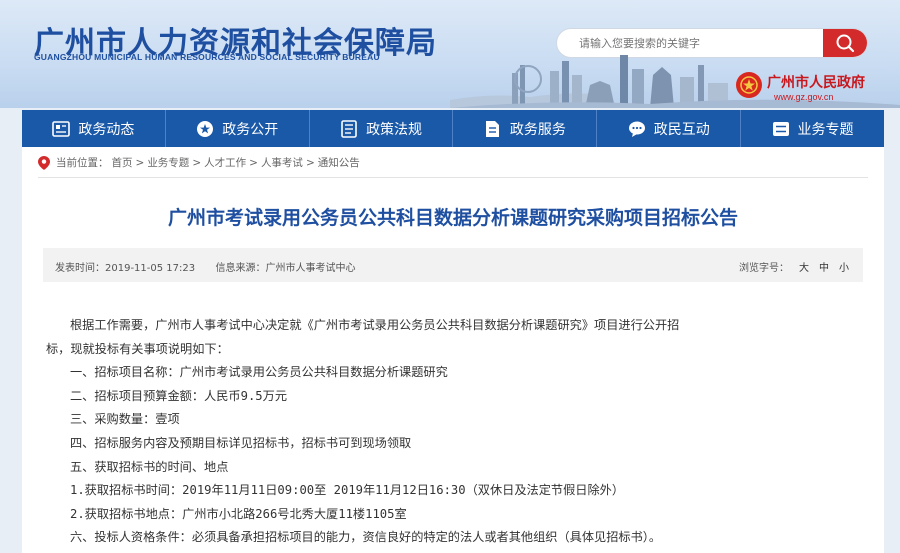 Image resolution: width=900 pixels, height=553 pixels. I want to click on nav-label: 政民互动, so click(681, 129).